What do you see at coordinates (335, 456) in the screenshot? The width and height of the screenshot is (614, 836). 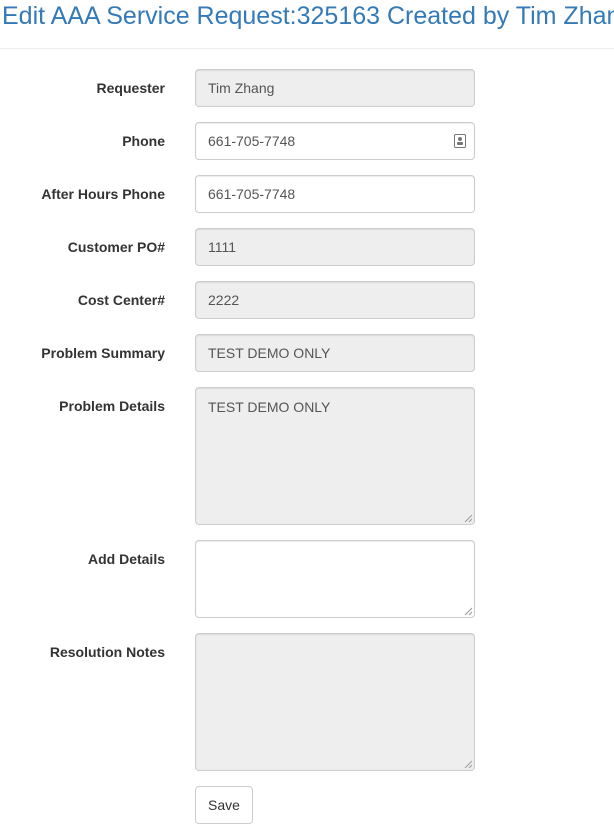 I see `problem-details-textarea: TEST DEMO ONLY` at bounding box center [335, 456].